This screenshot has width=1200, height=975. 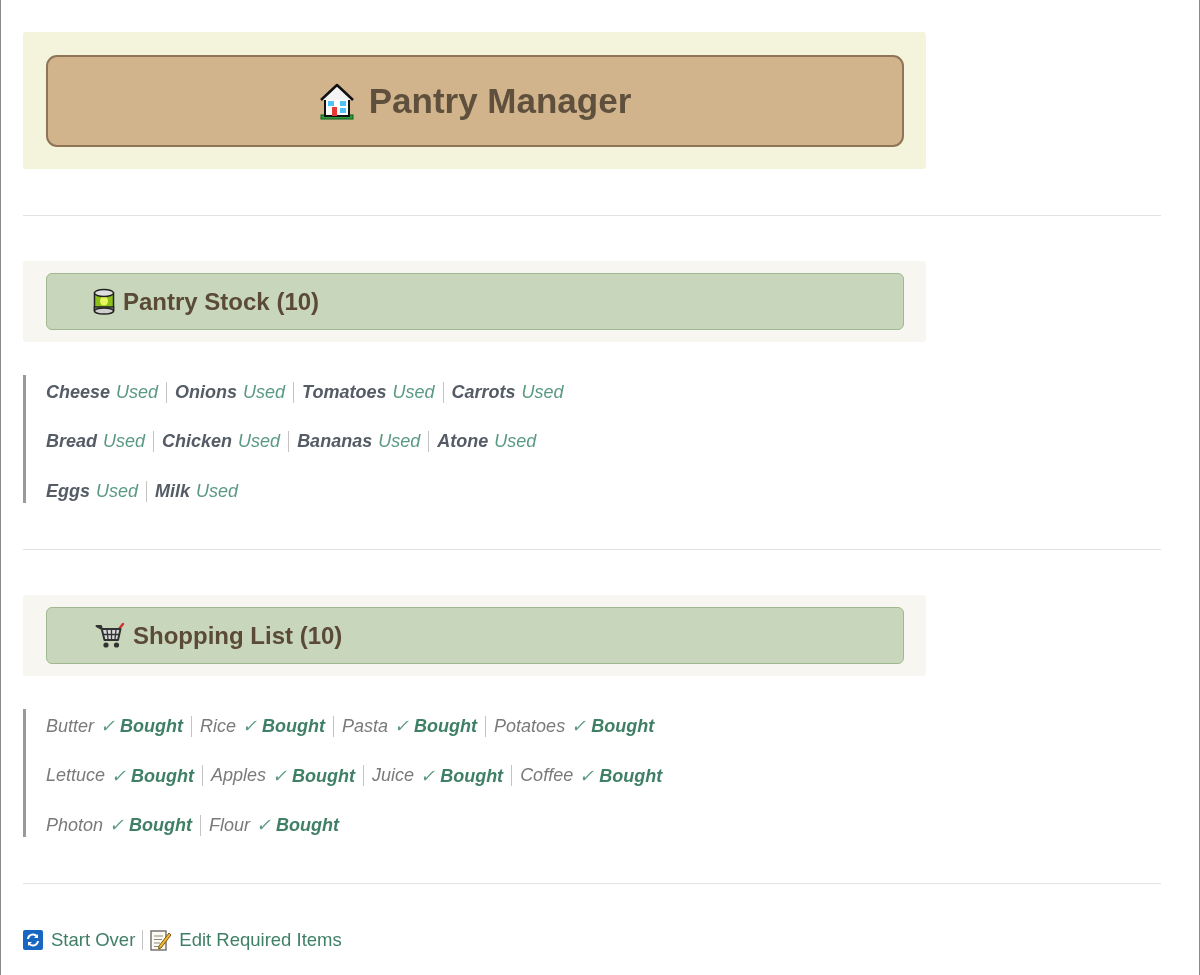 What do you see at coordinates (238, 635) in the screenshot?
I see `section-title: Shopping List (10)` at bounding box center [238, 635].